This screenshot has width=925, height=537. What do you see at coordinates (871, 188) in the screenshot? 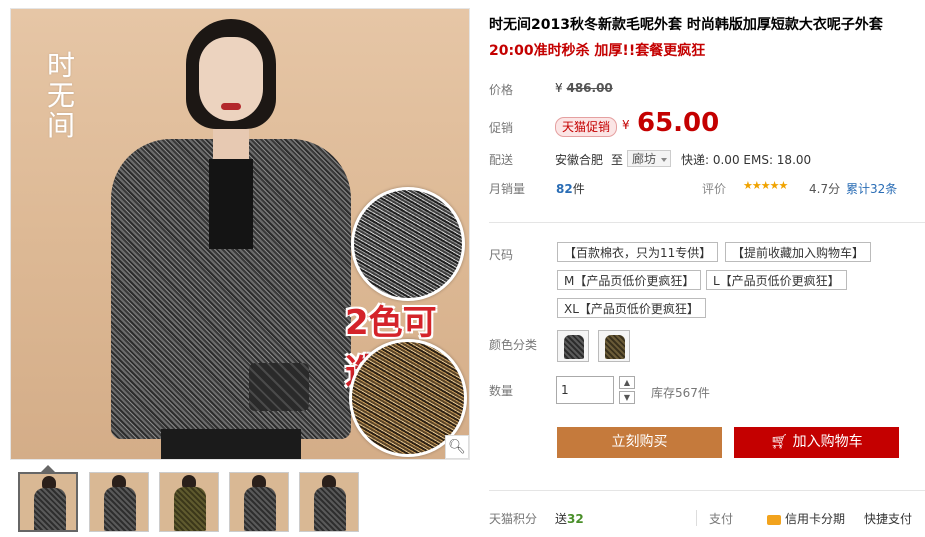
I see `review-count-link: 累计32条` at bounding box center [871, 188].